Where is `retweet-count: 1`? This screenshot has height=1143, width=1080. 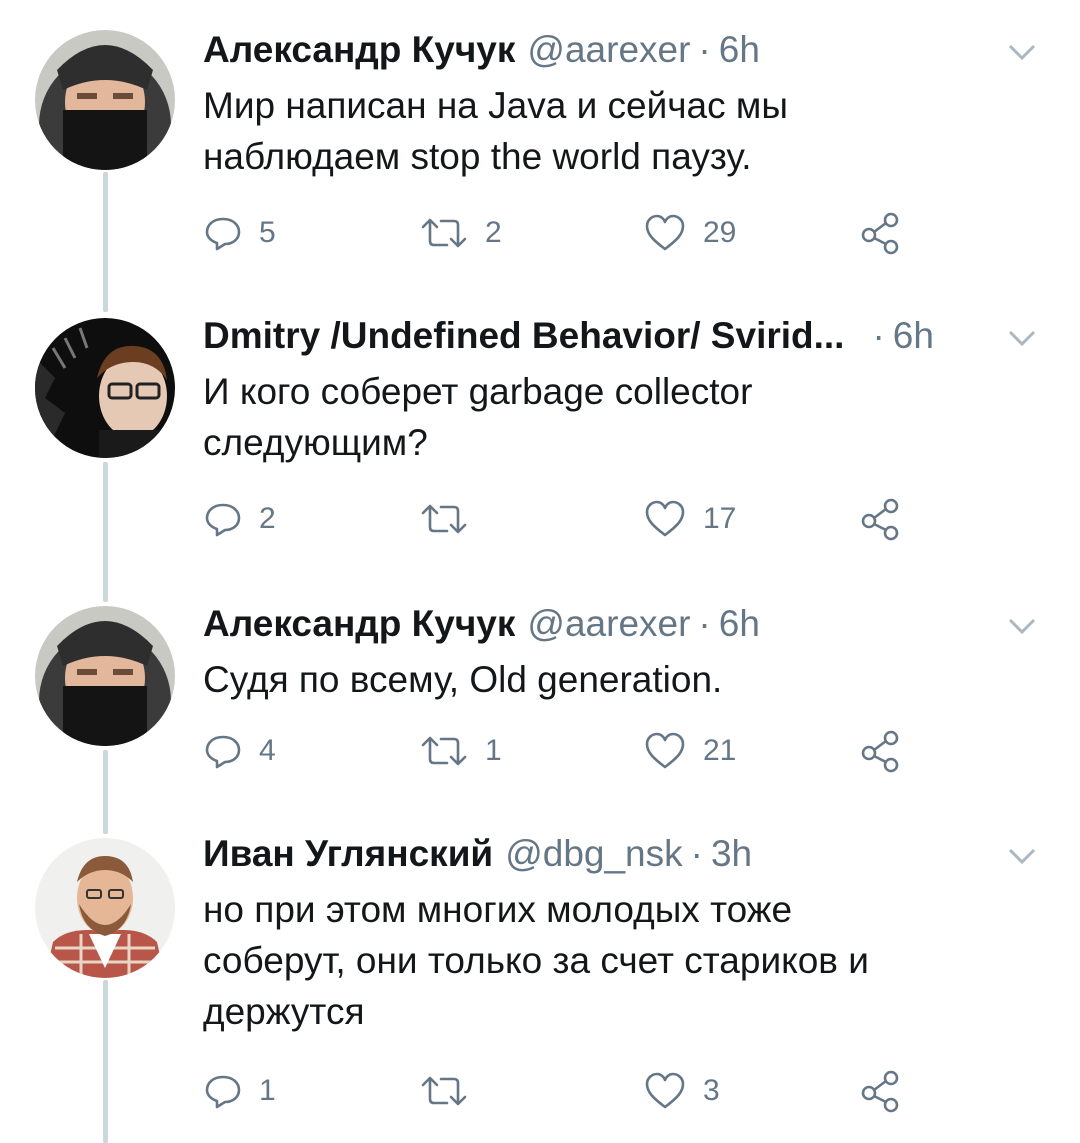 retweet-count: 1 is located at coordinates (493, 750).